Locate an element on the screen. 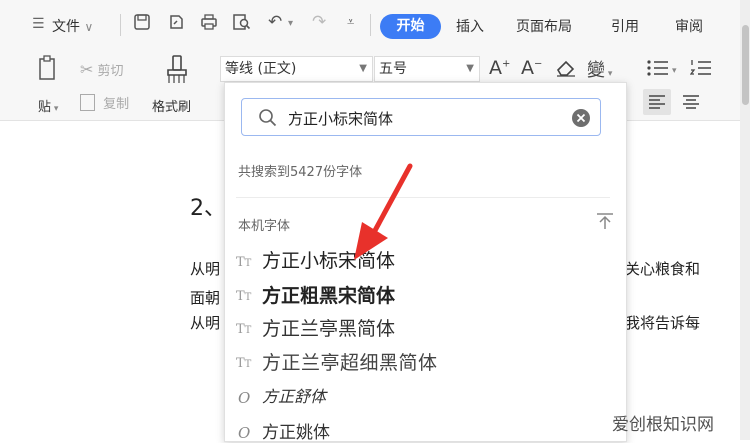 The height and width of the screenshot is (443, 750). align-center-button is located at coordinates (691, 104).